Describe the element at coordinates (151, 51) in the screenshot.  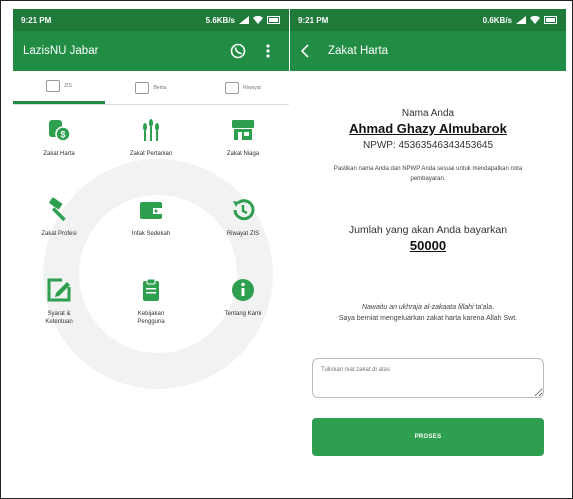
I see `app-bar: LazisNU Jabar` at that location.